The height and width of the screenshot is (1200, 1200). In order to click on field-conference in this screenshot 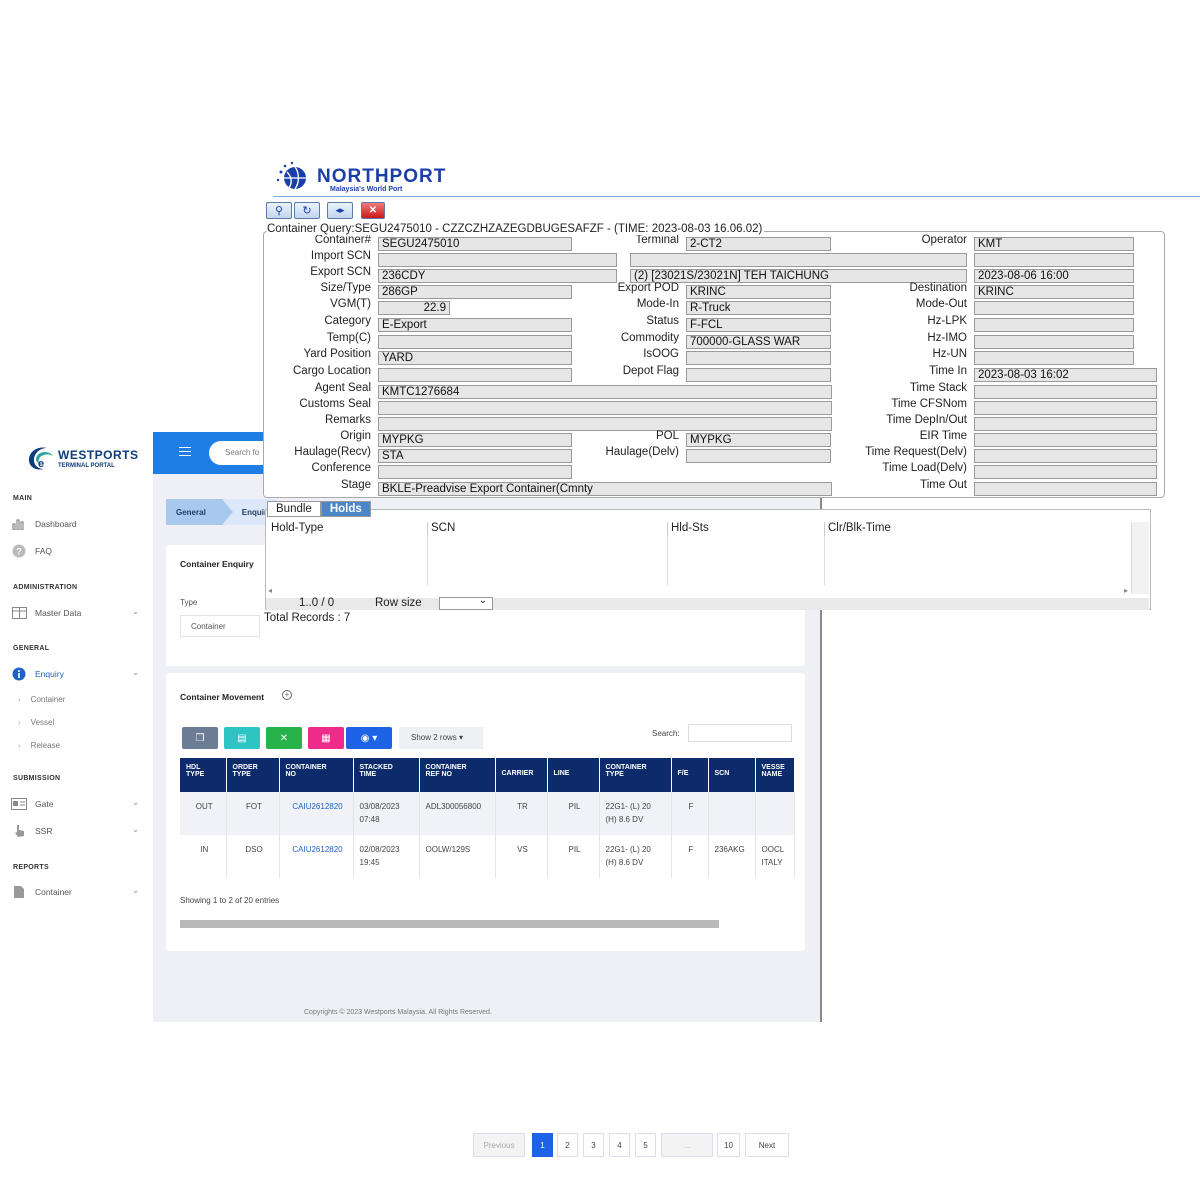, I will do `click(475, 472)`.